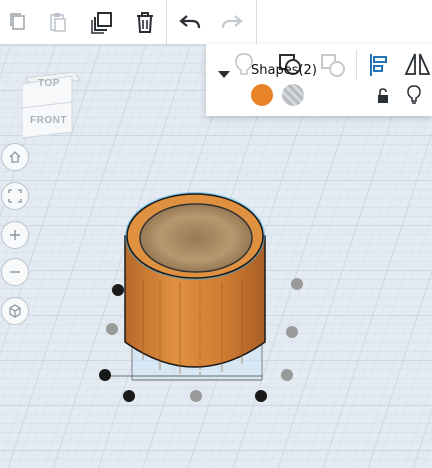  Describe the element at coordinates (48, 120) in the screenshot. I see `view-cube-front-label: FRONT` at that location.